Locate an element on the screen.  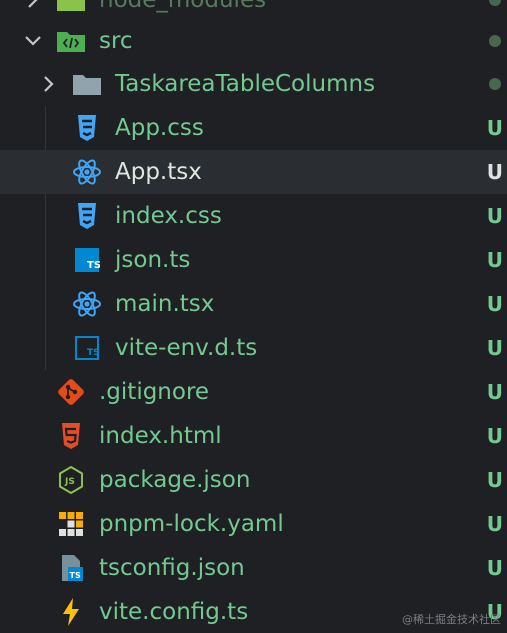
tree-item-taskarea-folder: TaskareaTableColumns is located at coordinates (253, 84).